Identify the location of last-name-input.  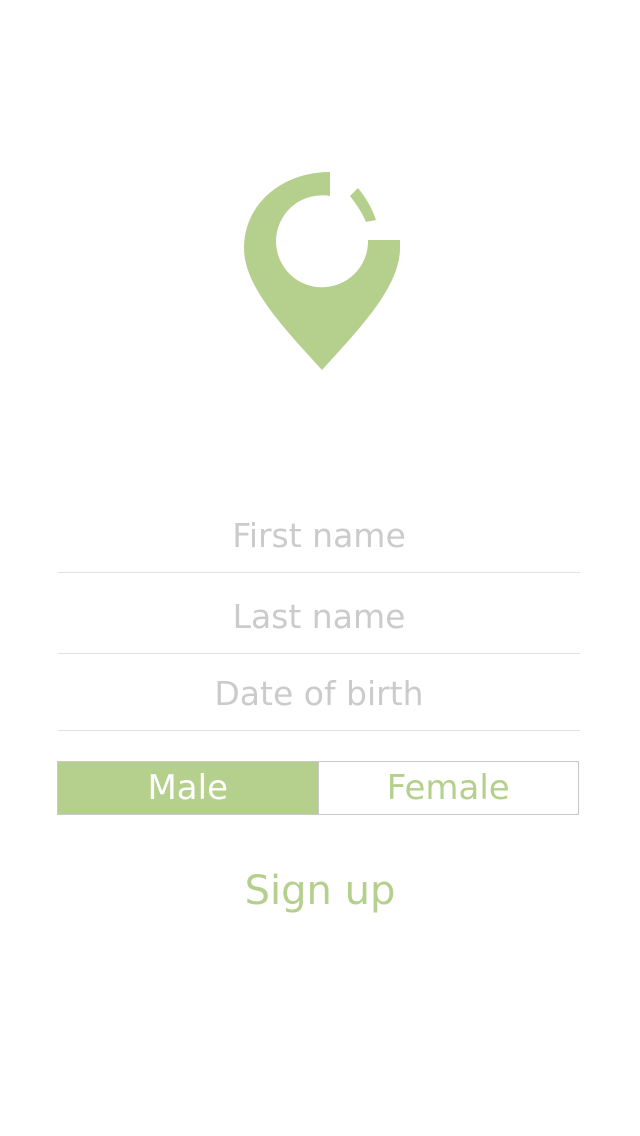
(319, 617).